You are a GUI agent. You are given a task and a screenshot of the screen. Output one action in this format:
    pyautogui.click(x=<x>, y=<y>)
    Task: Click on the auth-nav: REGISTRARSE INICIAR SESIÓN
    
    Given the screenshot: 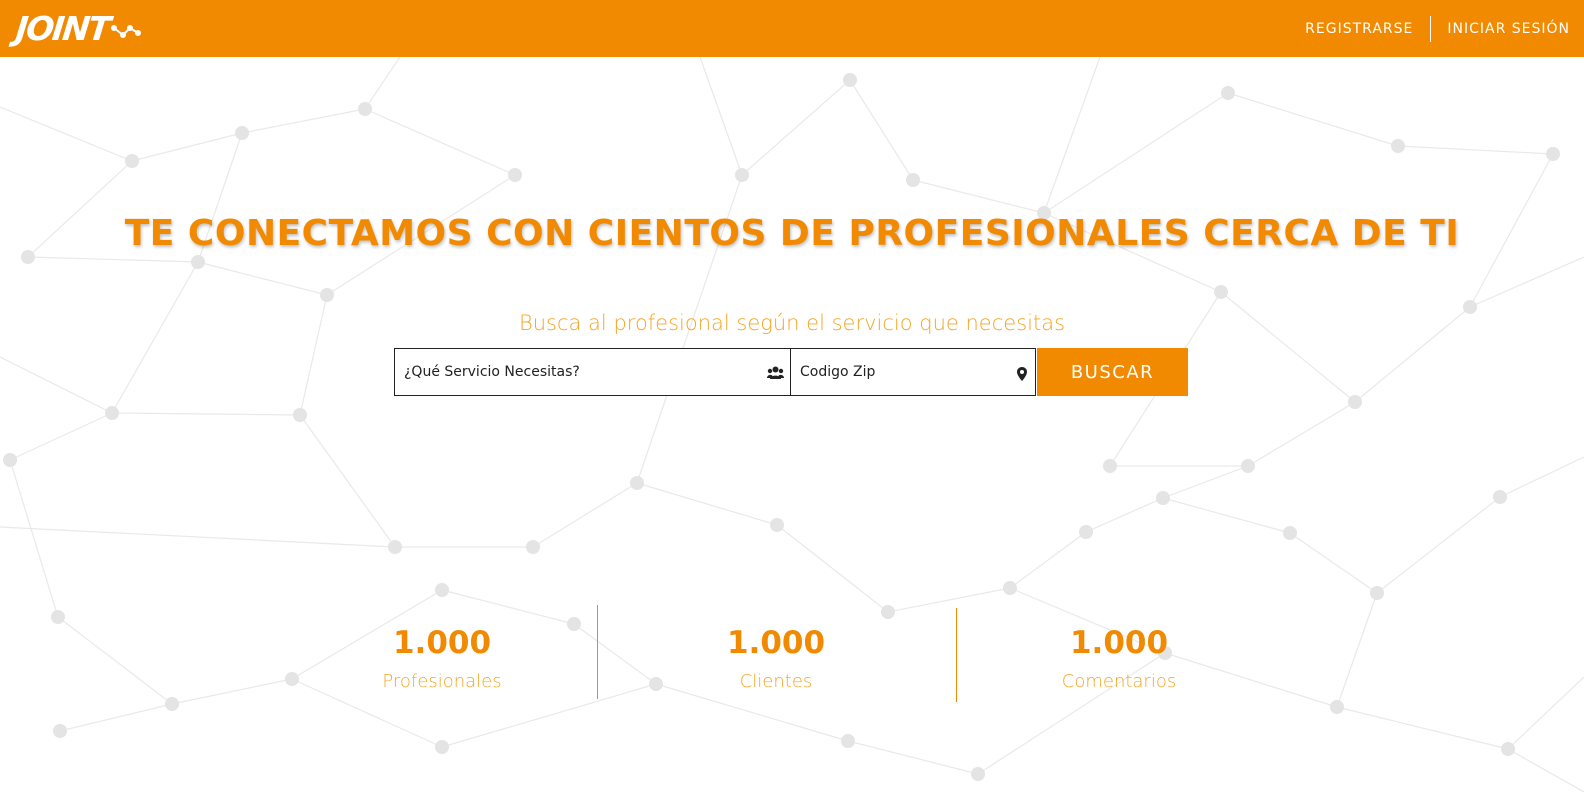 What is the action you would take?
    pyautogui.click(x=1437, y=29)
    